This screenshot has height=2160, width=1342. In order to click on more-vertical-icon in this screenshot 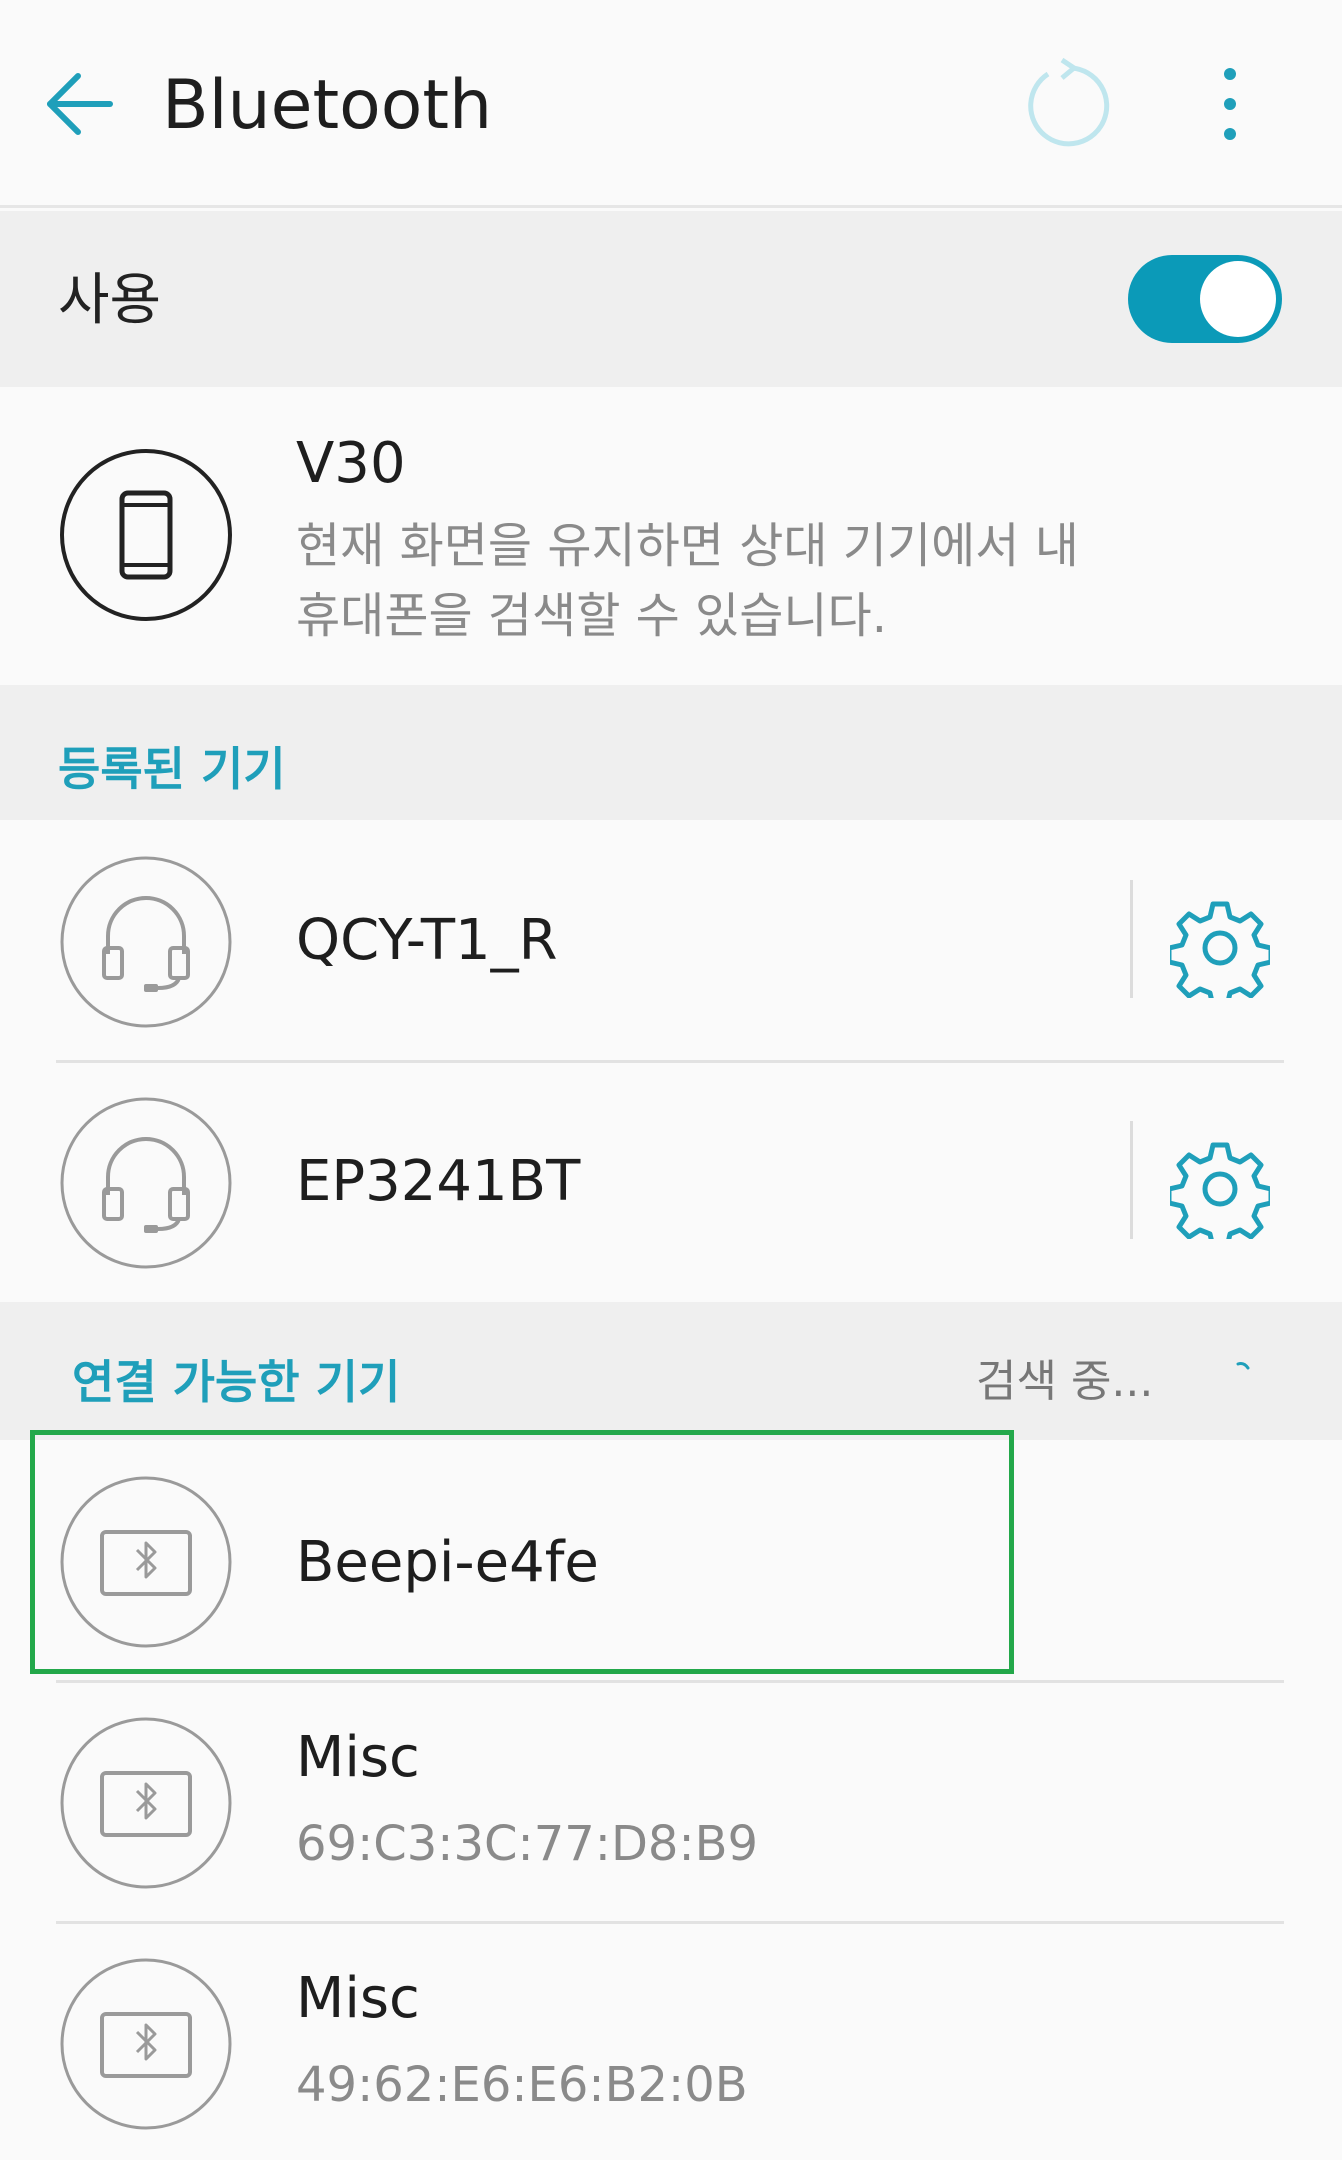, I will do `click(1230, 104)`.